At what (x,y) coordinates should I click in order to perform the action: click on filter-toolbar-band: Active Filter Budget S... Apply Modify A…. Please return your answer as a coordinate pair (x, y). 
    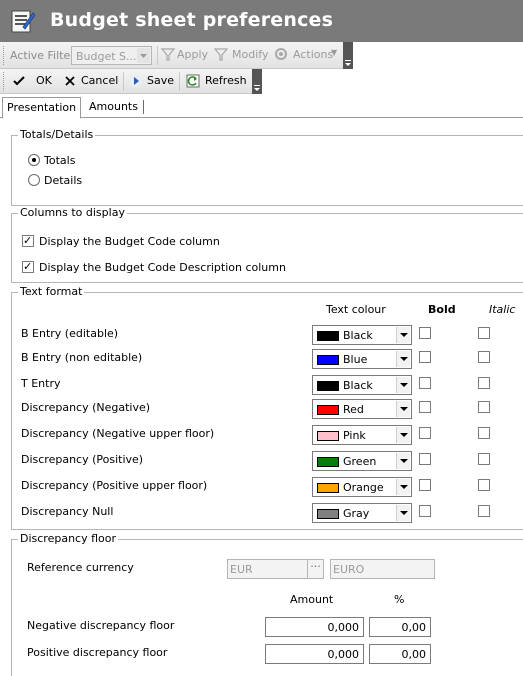
    Looking at the image, I should click on (171, 55).